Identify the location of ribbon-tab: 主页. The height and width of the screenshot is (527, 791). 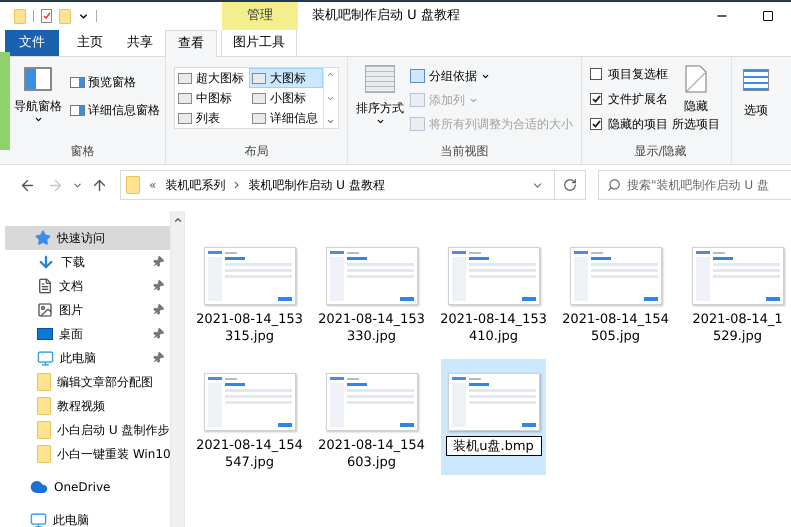
(90, 43).